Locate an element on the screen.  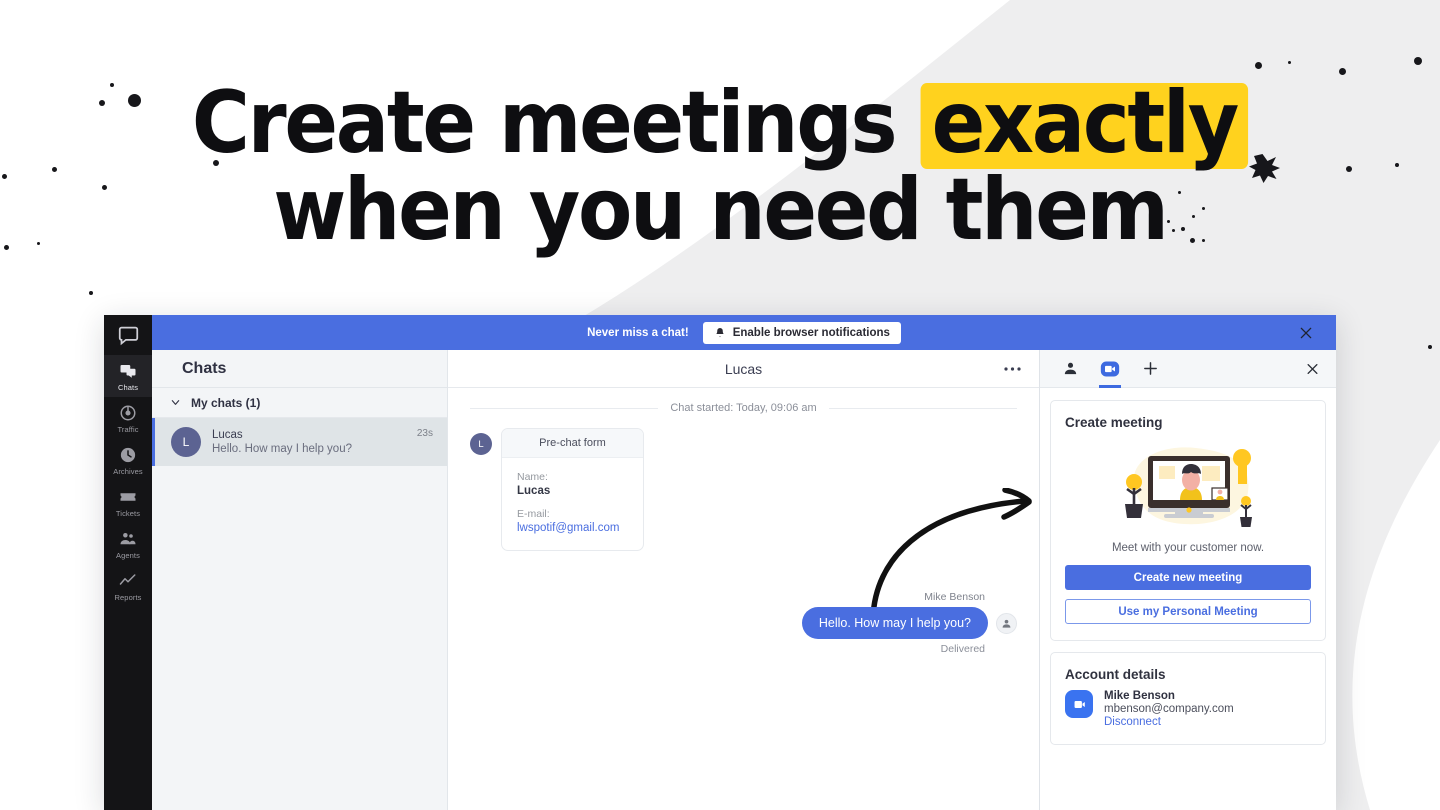
more-options-icon is located at coordinates (1012, 368).